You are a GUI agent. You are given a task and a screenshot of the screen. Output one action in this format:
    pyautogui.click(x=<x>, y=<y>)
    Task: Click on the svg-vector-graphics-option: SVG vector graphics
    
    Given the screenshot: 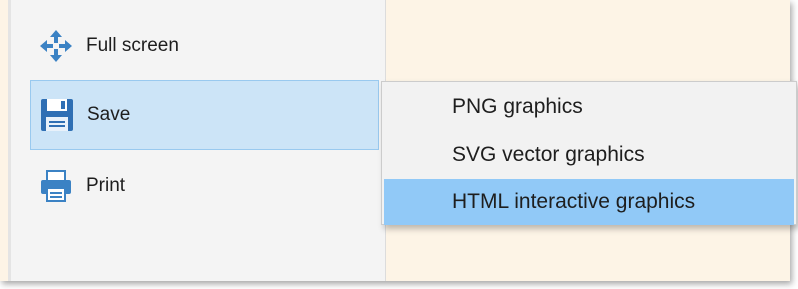 What is the action you would take?
    pyautogui.click(x=589, y=155)
    